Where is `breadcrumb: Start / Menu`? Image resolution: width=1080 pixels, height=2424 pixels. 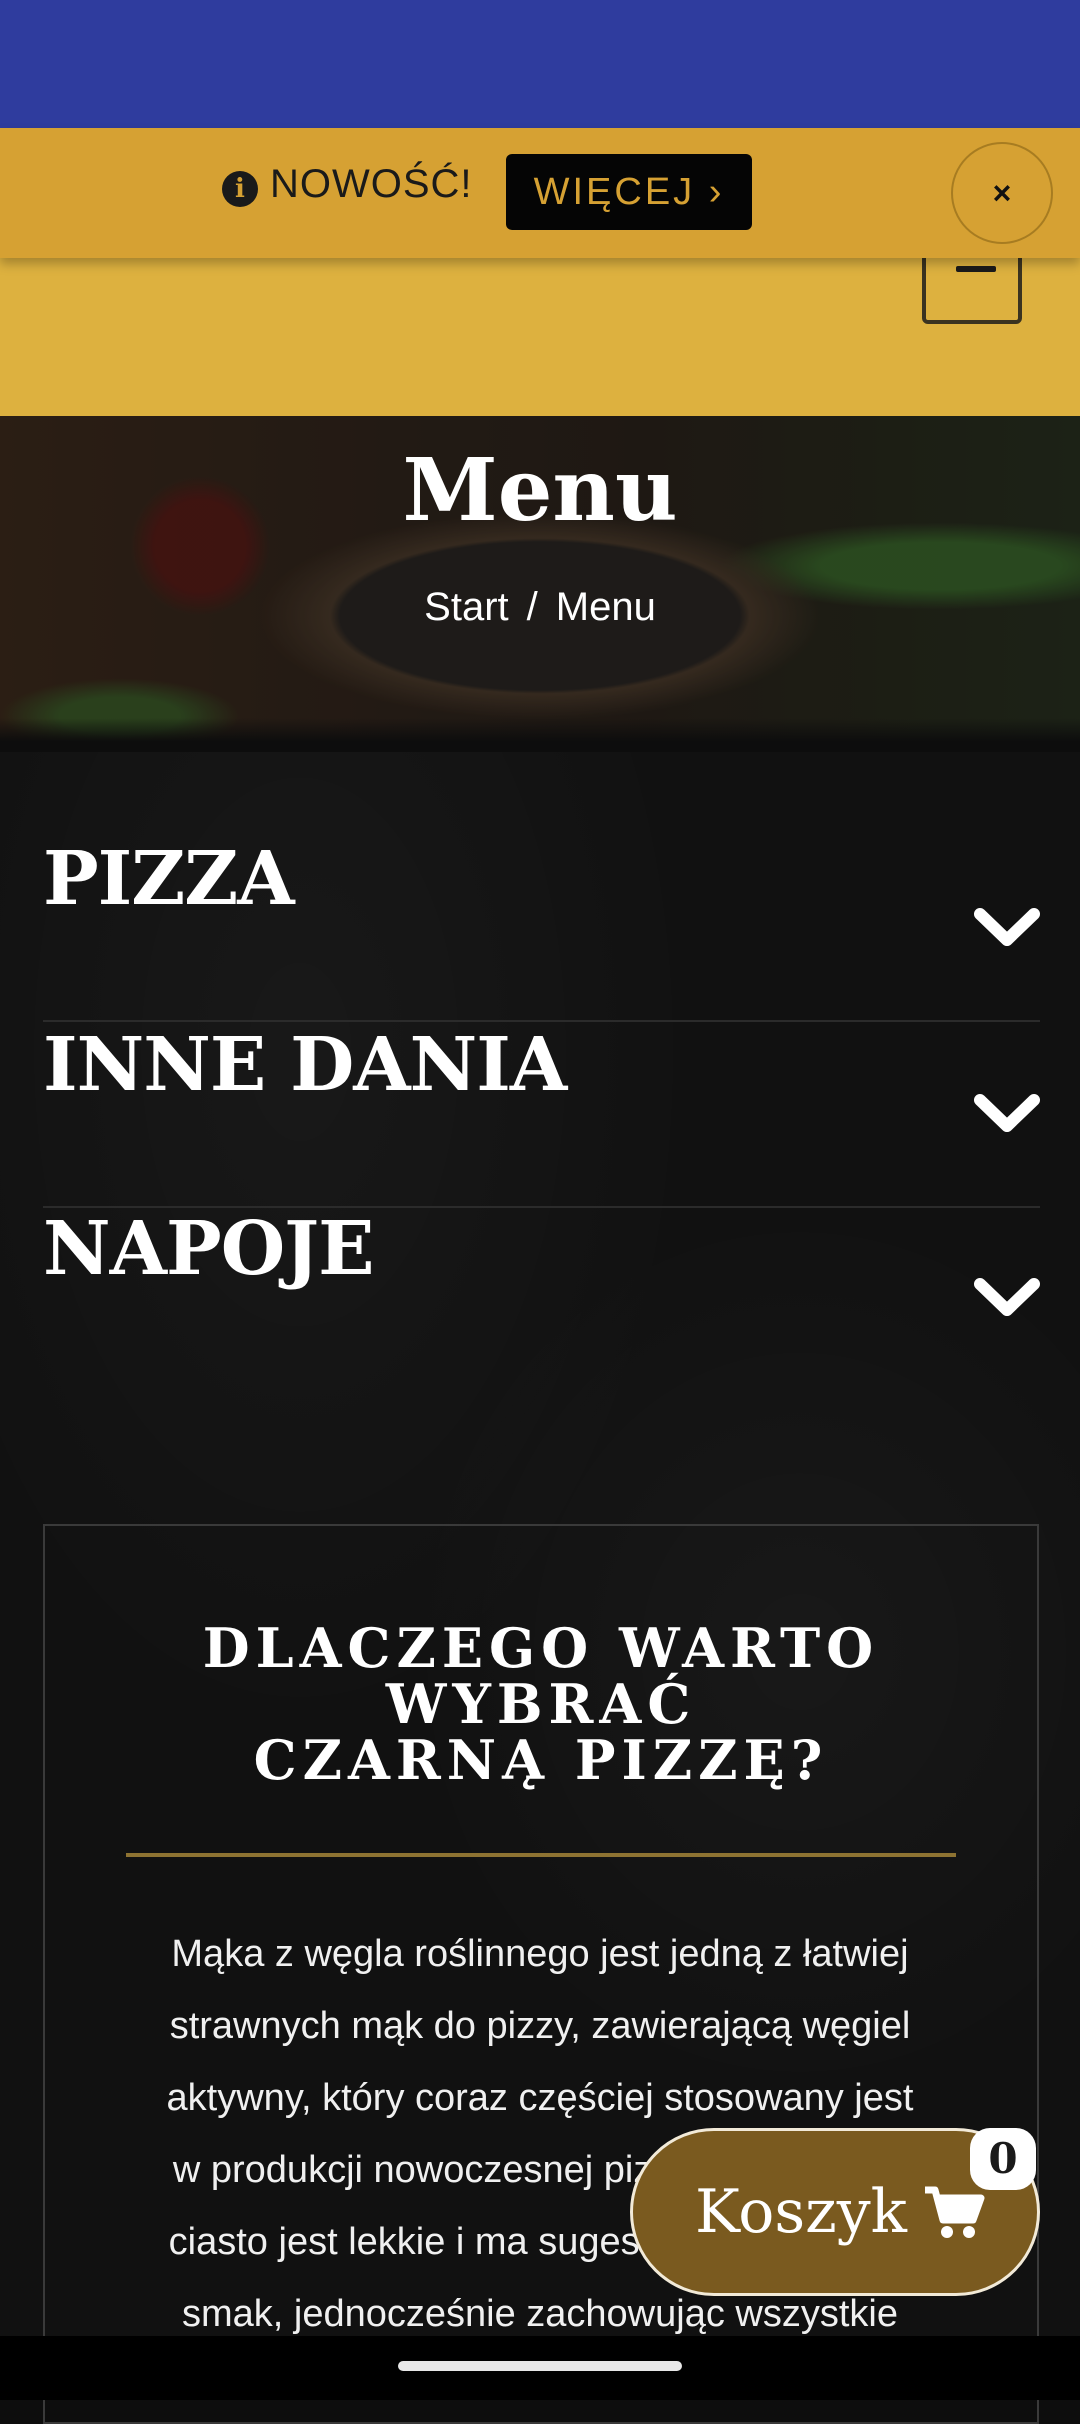 breadcrumb: Start / Menu is located at coordinates (540, 607).